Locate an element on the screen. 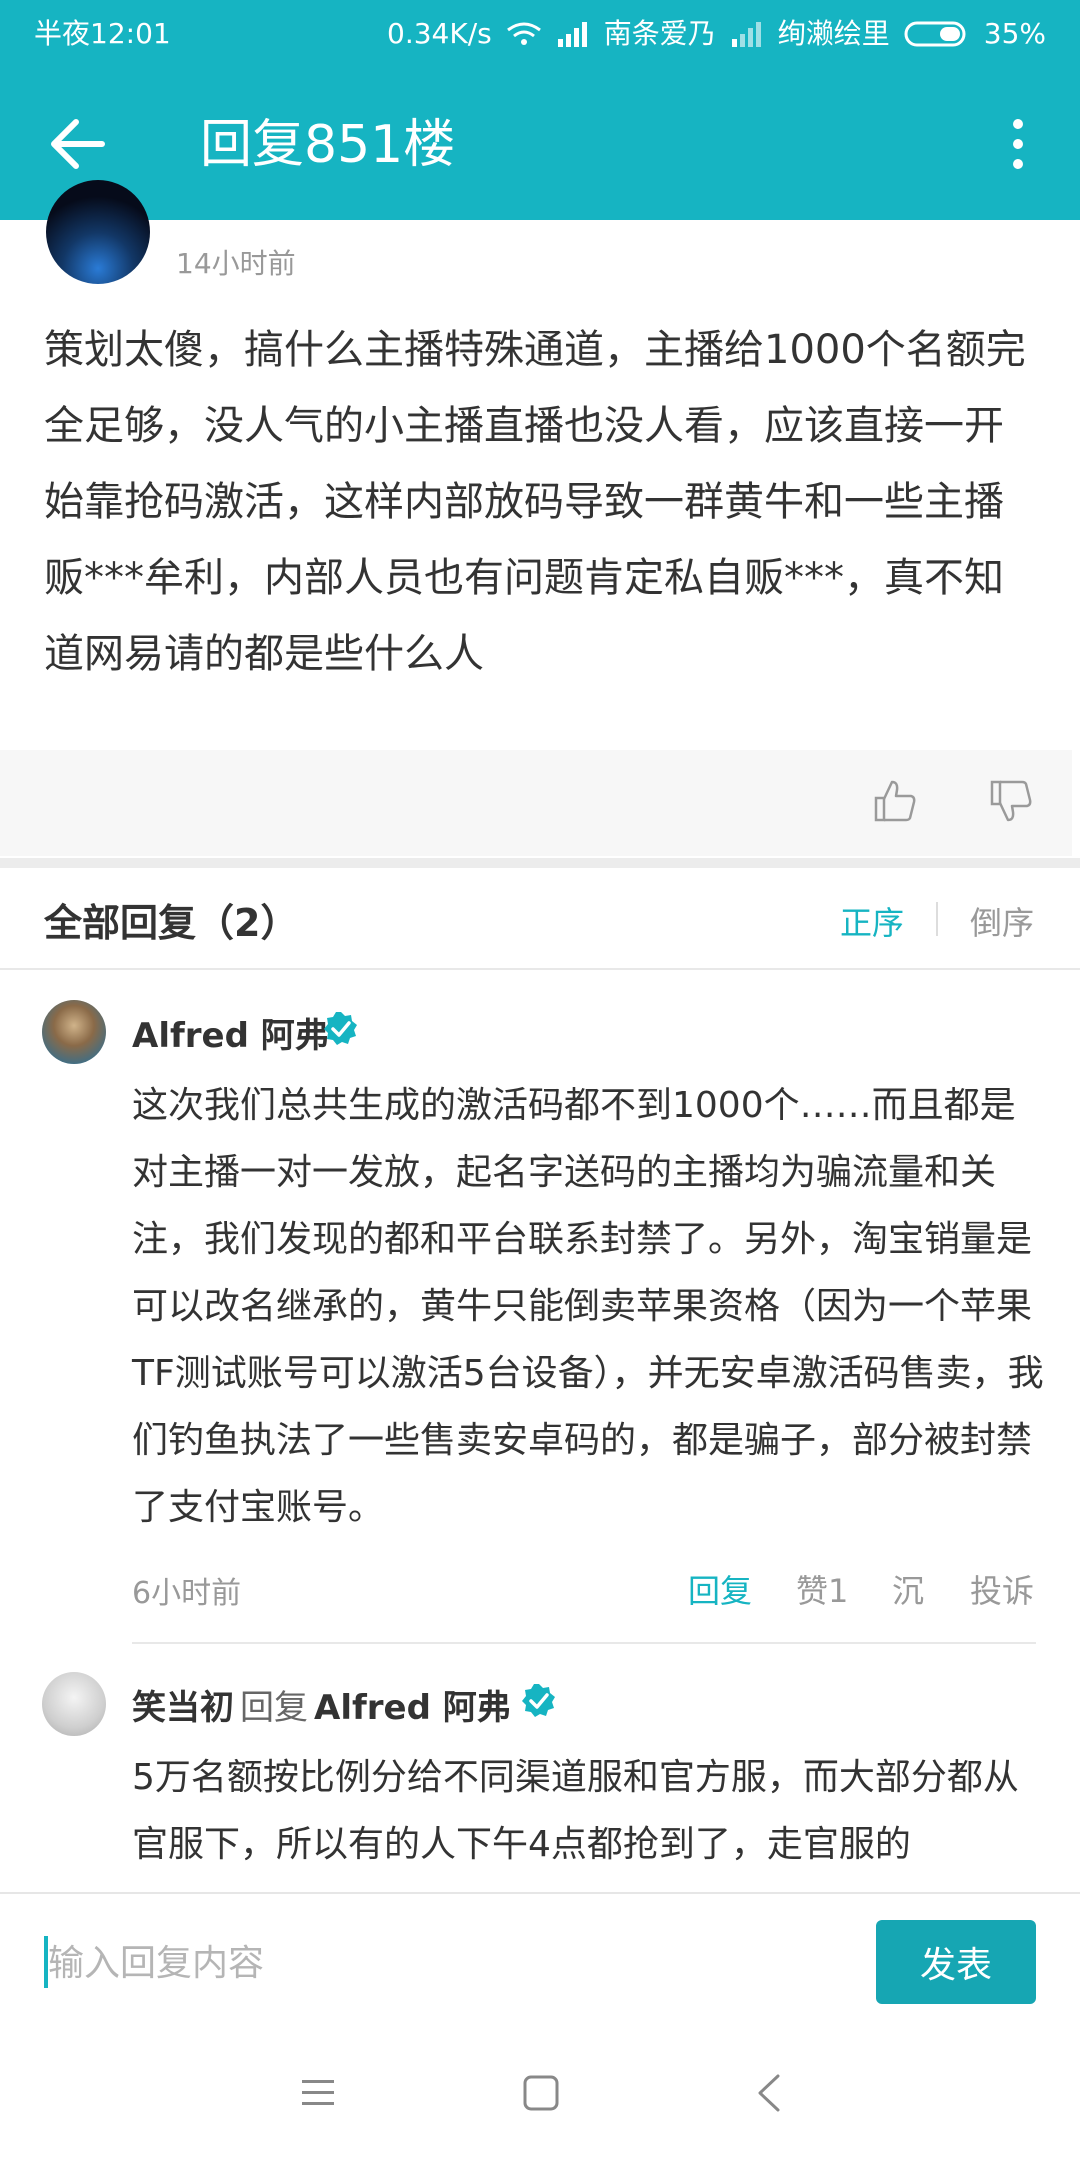  battery-icon is located at coordinates (935, 34).